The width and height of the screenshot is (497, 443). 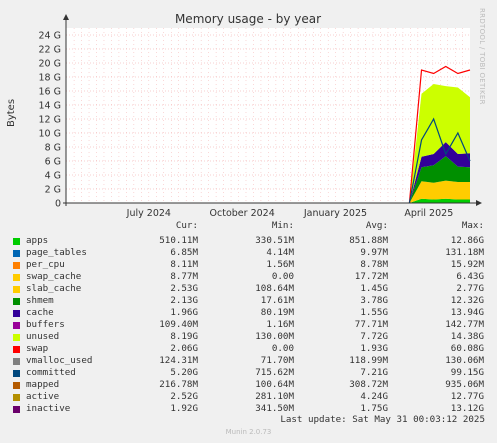 What do you see at coordinates (248, 325) in the screenshot?
I see `legend-row-buffers: buffers 109.40M 1.16M 77.71M 142.77M` at bounding box center [248, 325].